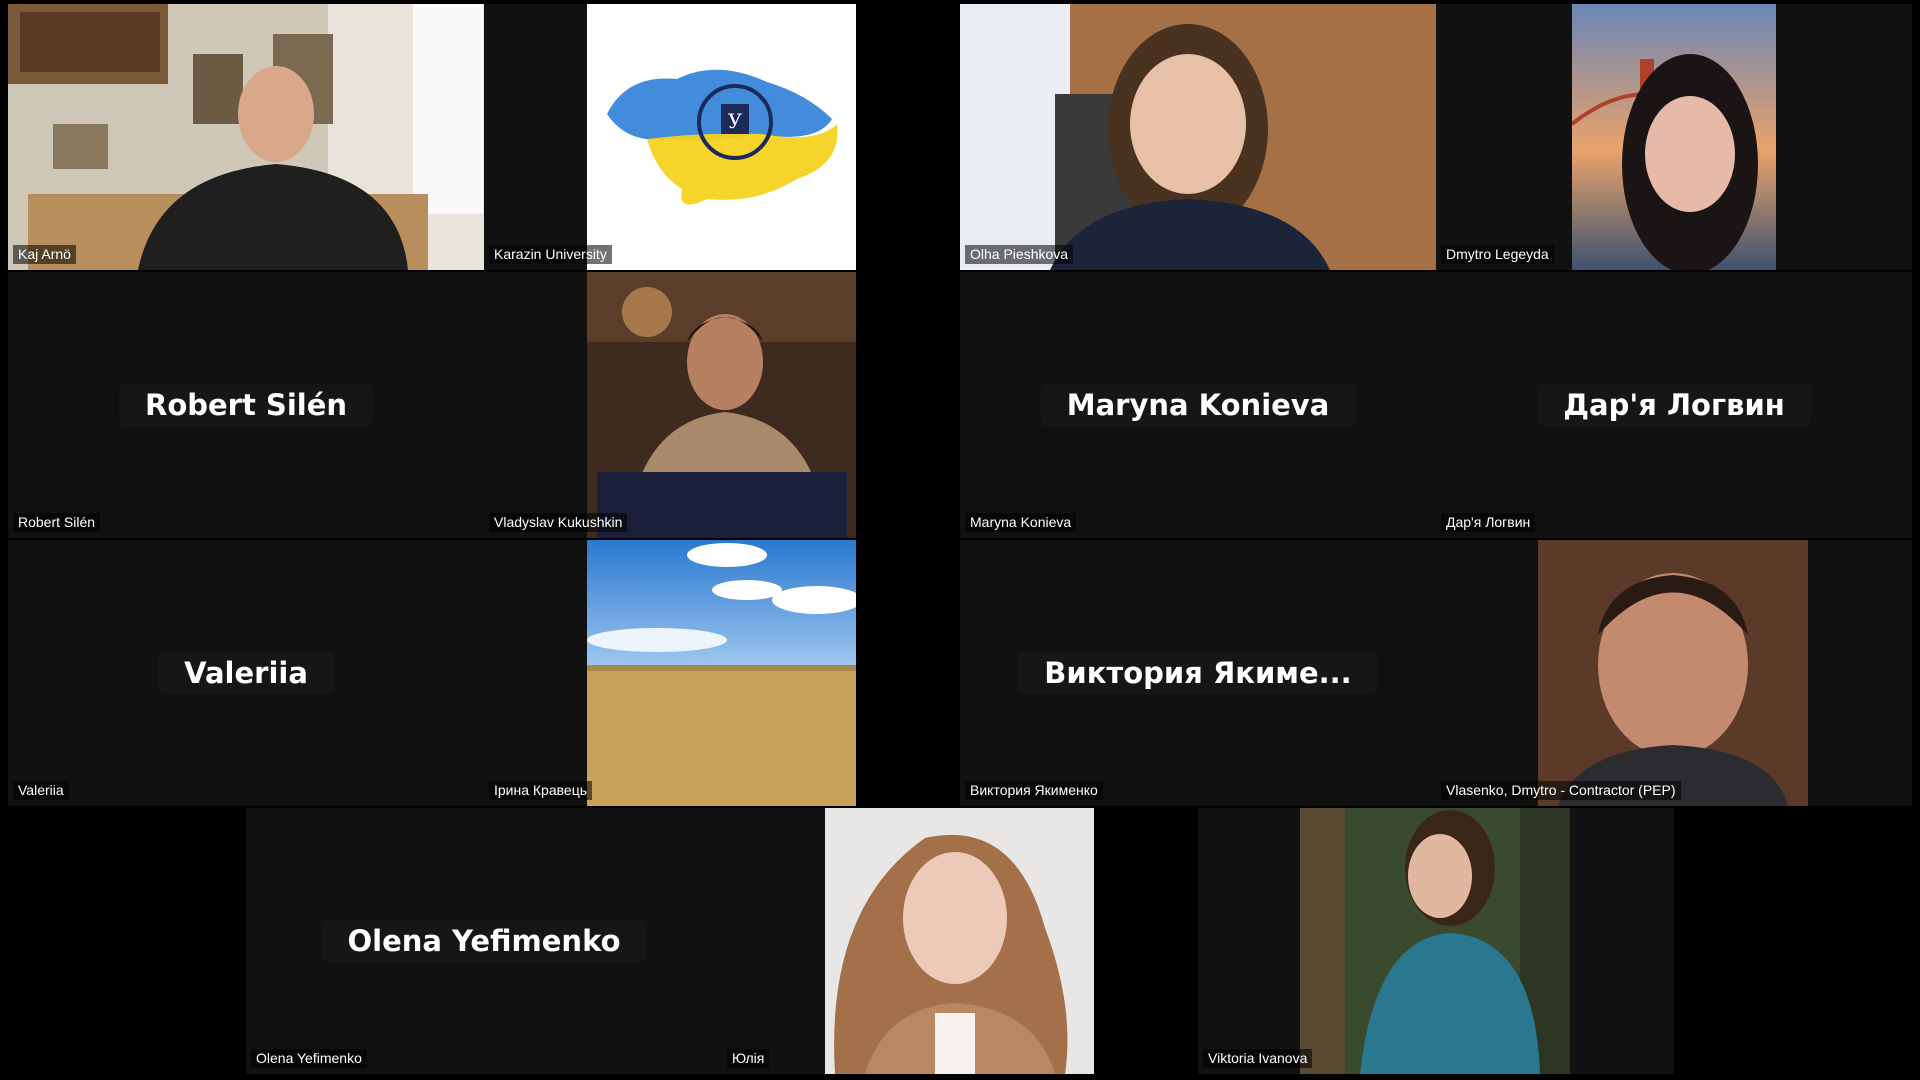 This screenshot has width=1920, height=1080. Describe the element at coordinates (57, 522) in the screenshot. I see `participant-name-label: Robert Silén` at that location.